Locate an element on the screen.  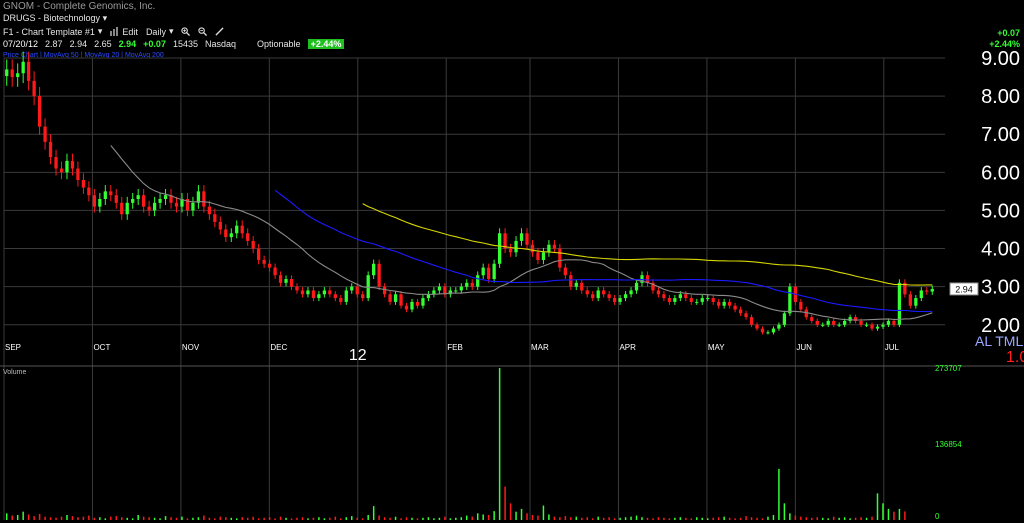
month-label: OCT is located at coordinates (101, 347).